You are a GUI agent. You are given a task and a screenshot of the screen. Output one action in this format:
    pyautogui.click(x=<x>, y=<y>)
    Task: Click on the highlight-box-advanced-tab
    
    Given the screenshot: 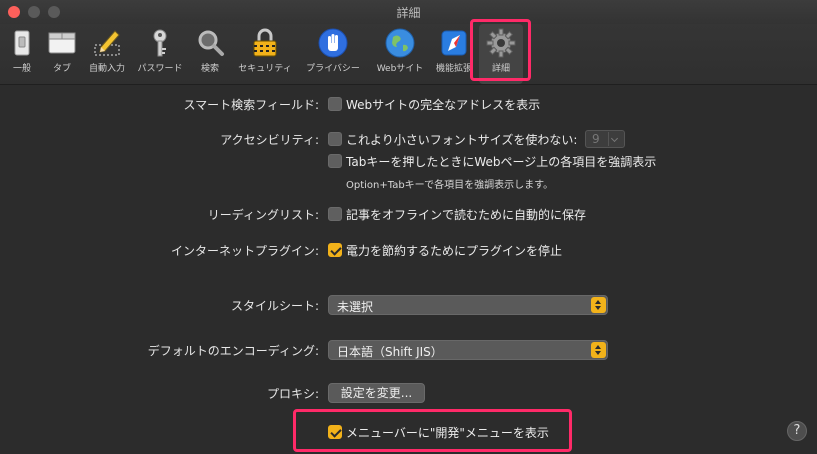 What is the action you would take?
    pyautogui.click(x=500, y=50)
    